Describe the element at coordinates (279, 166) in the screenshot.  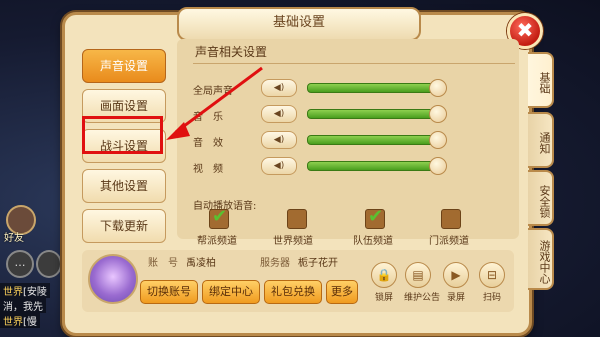
I see `speaker-icon: ◀)` at that location.